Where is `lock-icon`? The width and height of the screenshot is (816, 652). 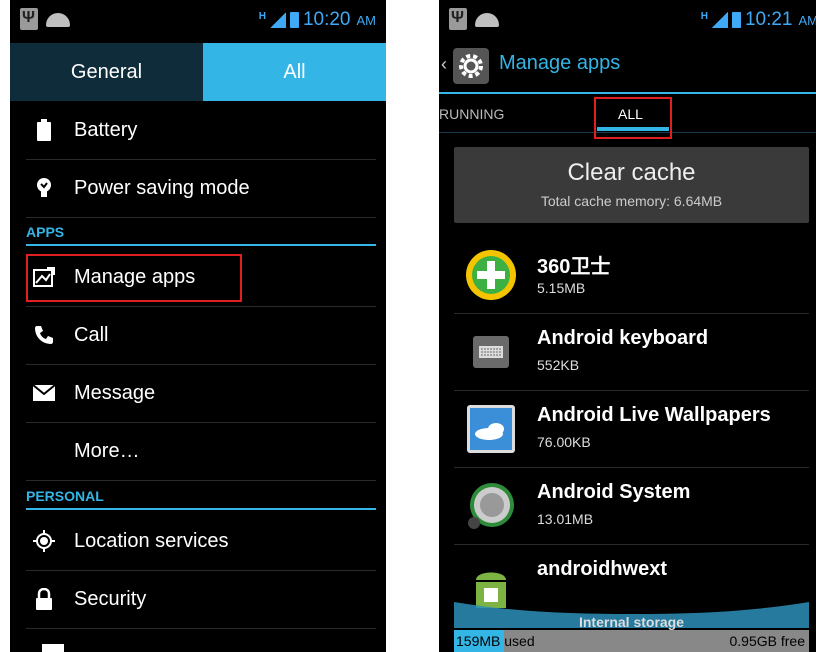
lock-icon is located at coordinates (44, 599).